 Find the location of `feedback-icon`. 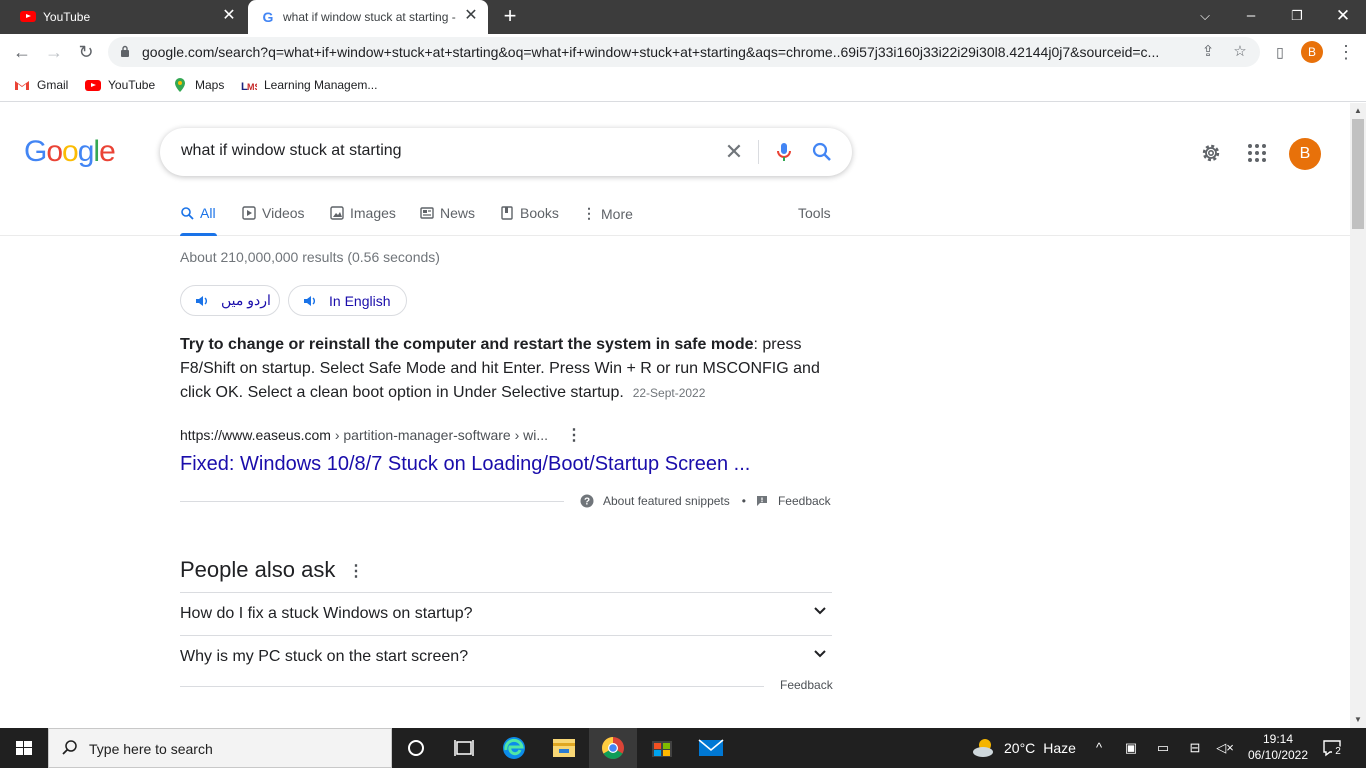

feedback-icon is located at coordinates (761, 501).